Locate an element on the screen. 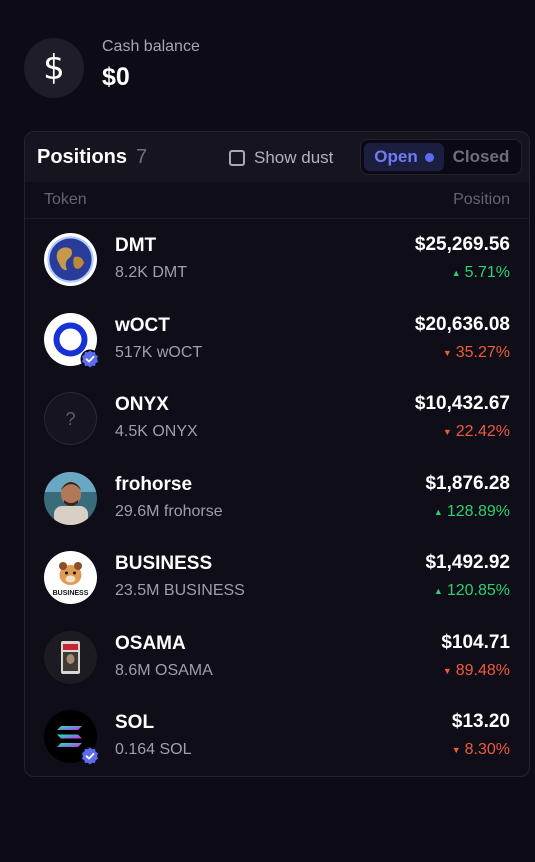  token-amount: 8.2K DMT is located at coordinates (151, 272).